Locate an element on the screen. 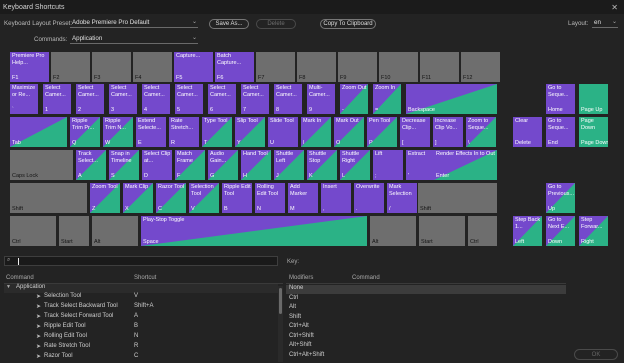  modifier-row: Ctrl is located at coordinates (426, 299).